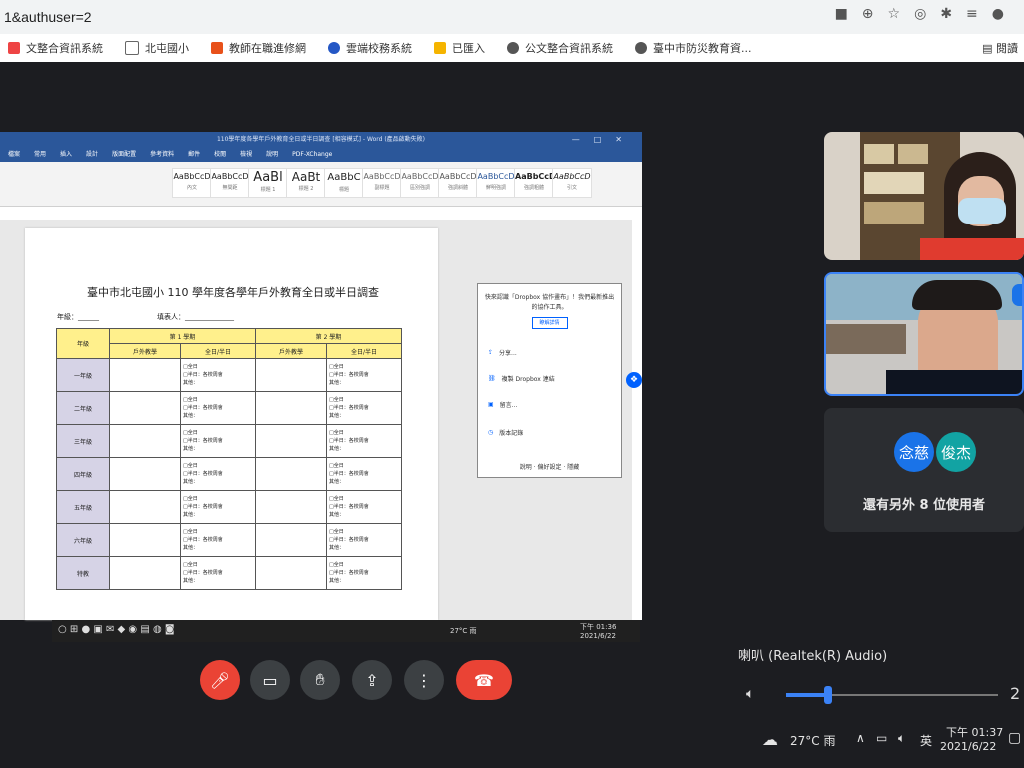  I want to click on camera-icon: ■, so click(841, 14).